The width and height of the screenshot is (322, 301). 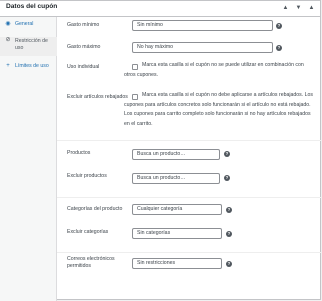 What do you see at coordinates (32, 66) in the screenshot?
I see `tab-usage-limits-label: Límites de uso` at bounding box center [32, 66].